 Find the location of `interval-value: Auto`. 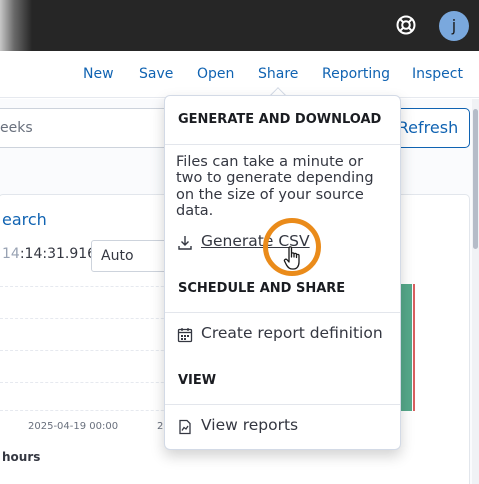

interval-value: Auto is located at coordinates (117, 256).